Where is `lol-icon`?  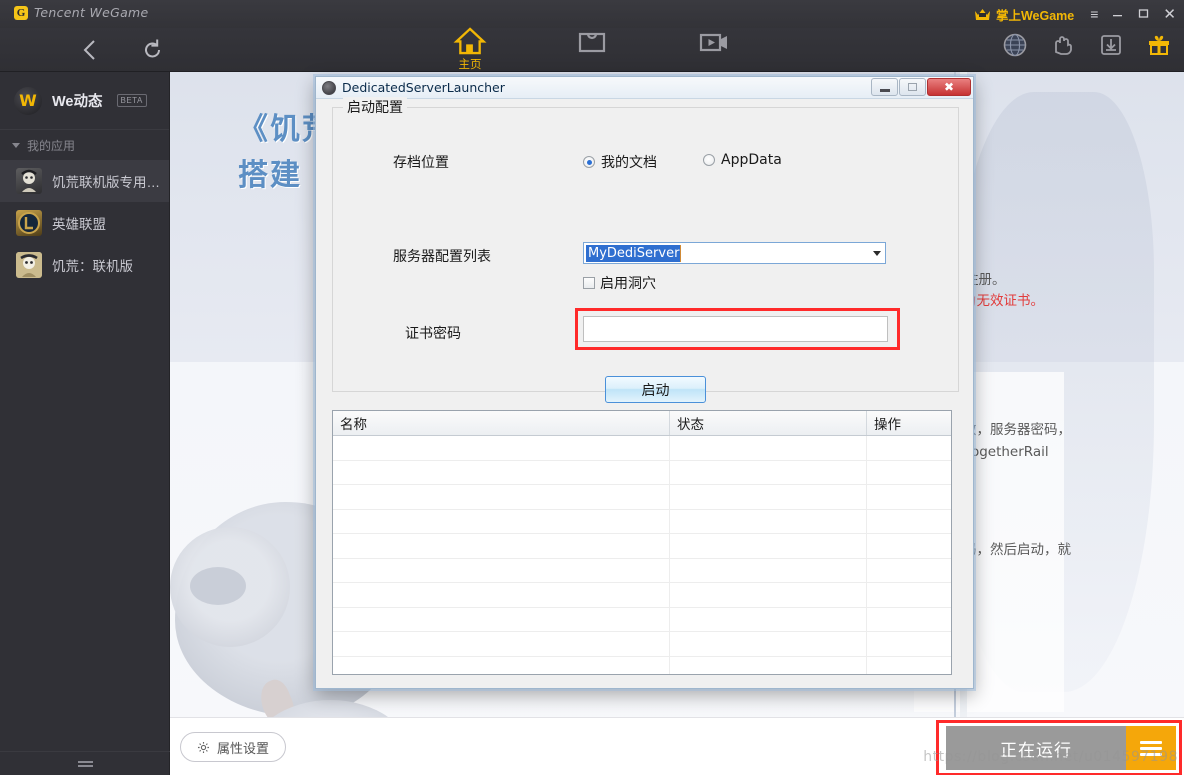 lol-icon is located at coordinates (29, 223).